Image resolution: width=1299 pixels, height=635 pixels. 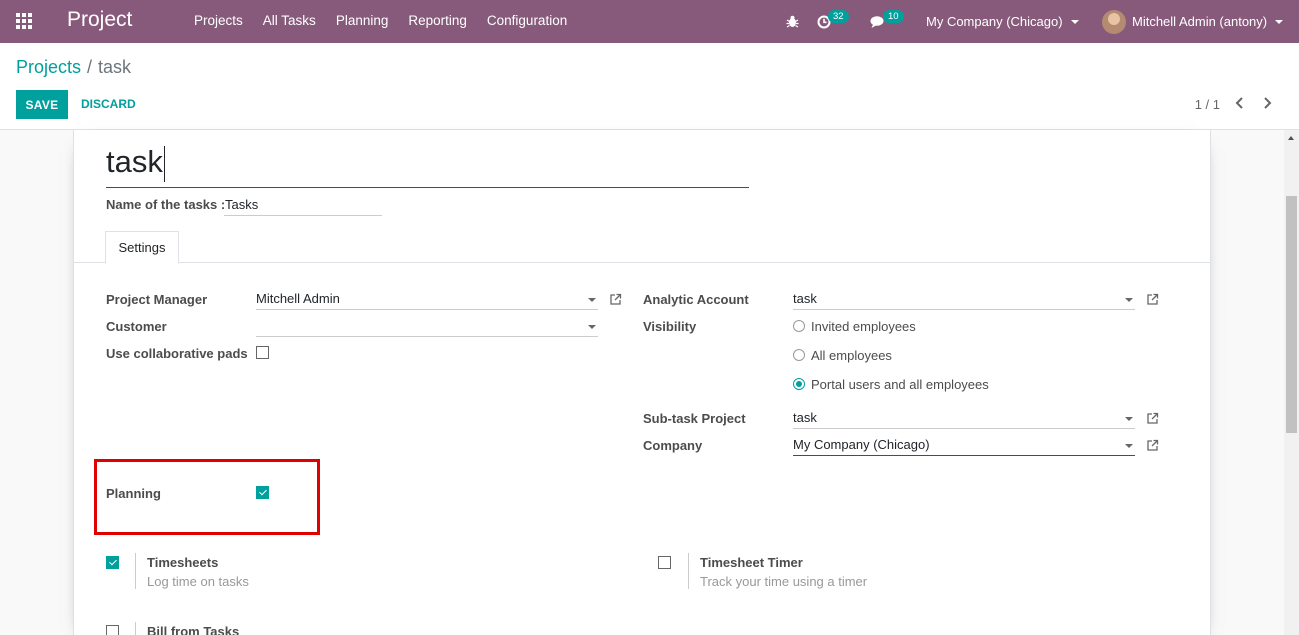 What do you see at coordinates (136, 326) in the screenshot?
I see `customer-label: Customer` at bounding box center [136, 326].